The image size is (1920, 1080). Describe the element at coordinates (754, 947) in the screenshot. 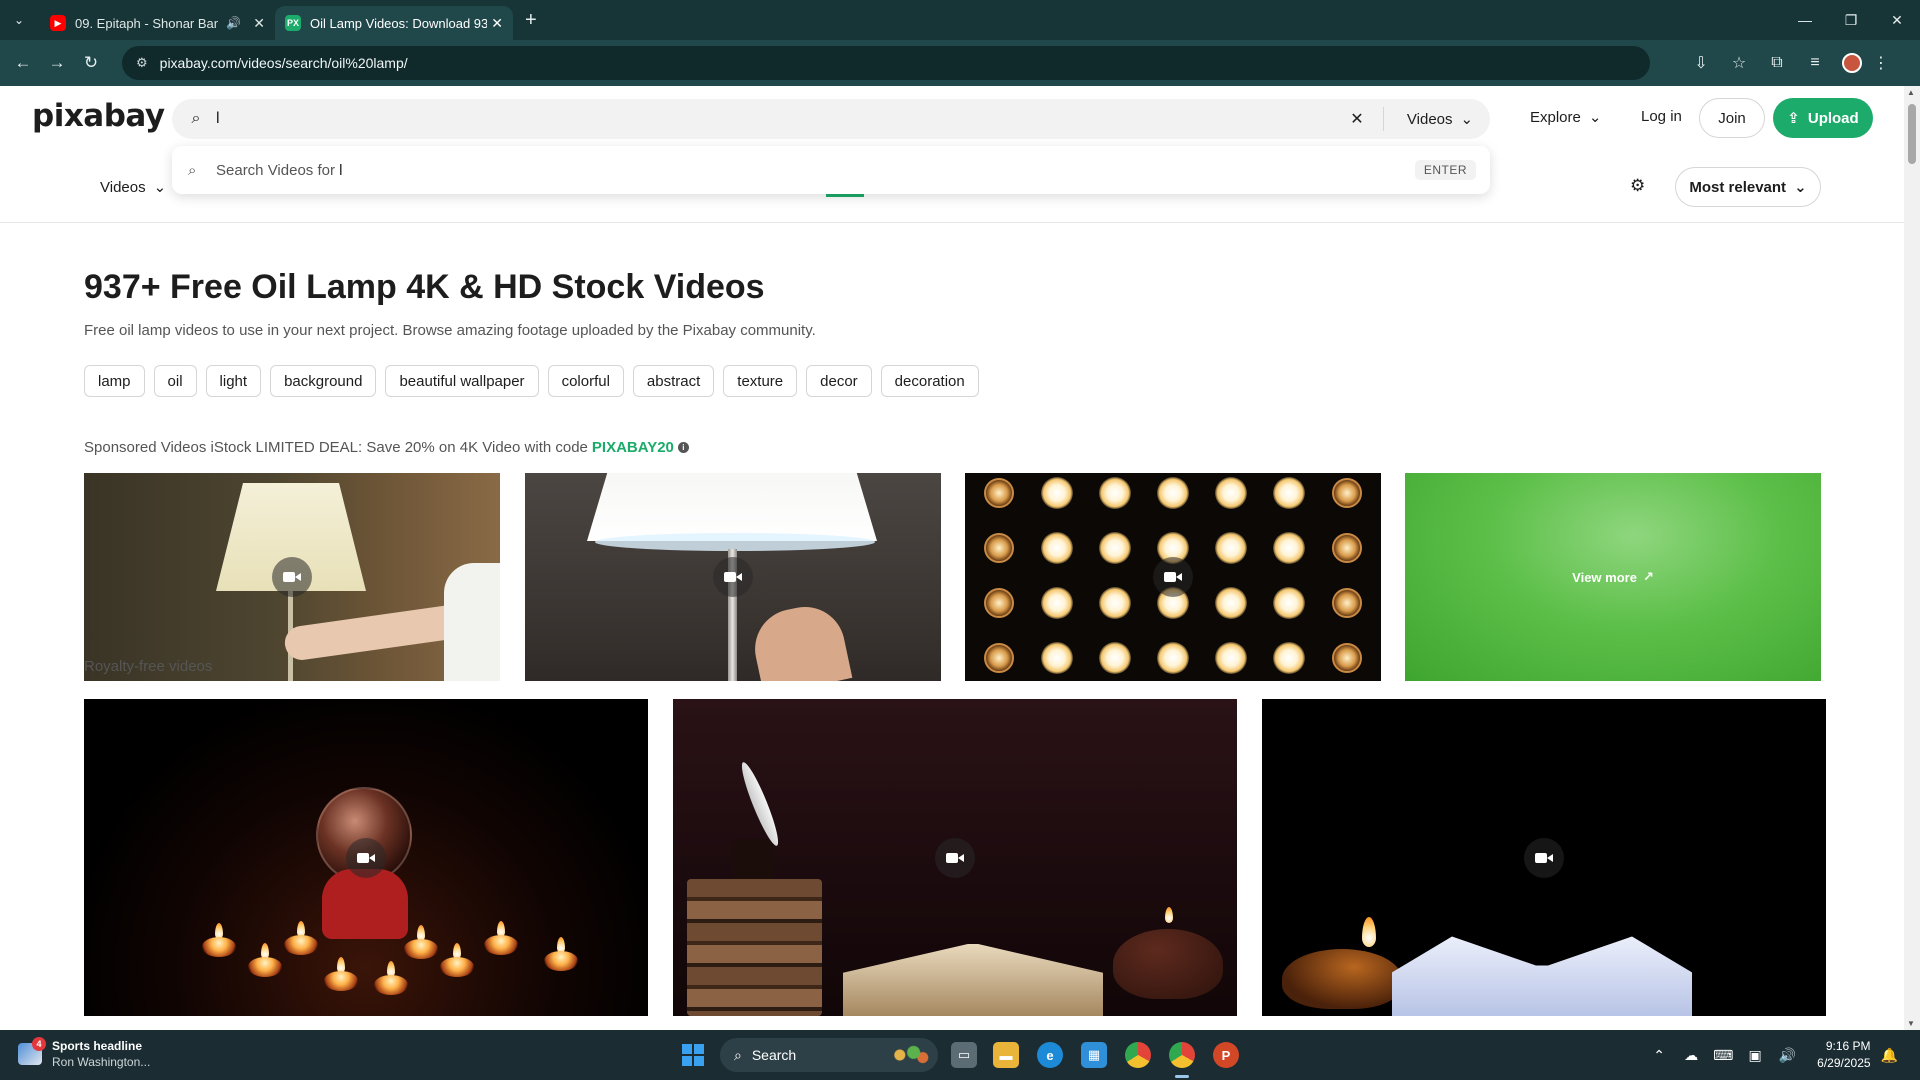

I see `book-stack-shape` at that location.